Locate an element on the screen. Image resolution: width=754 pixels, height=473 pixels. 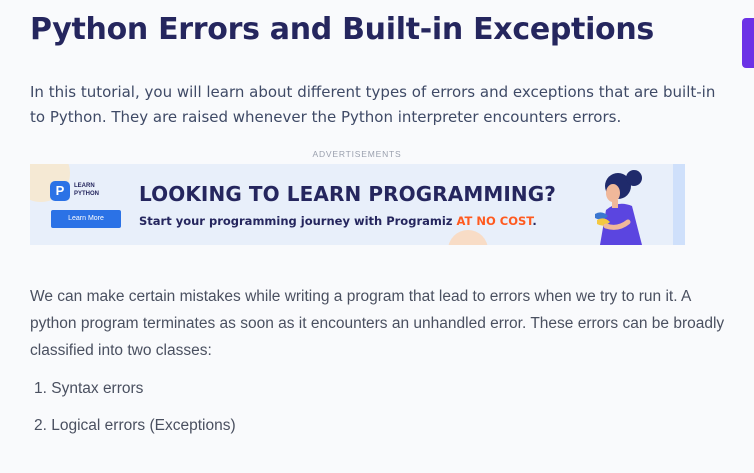
page-title: Python Errors and Built-in Exceptions is located at coordinates (342, 29).